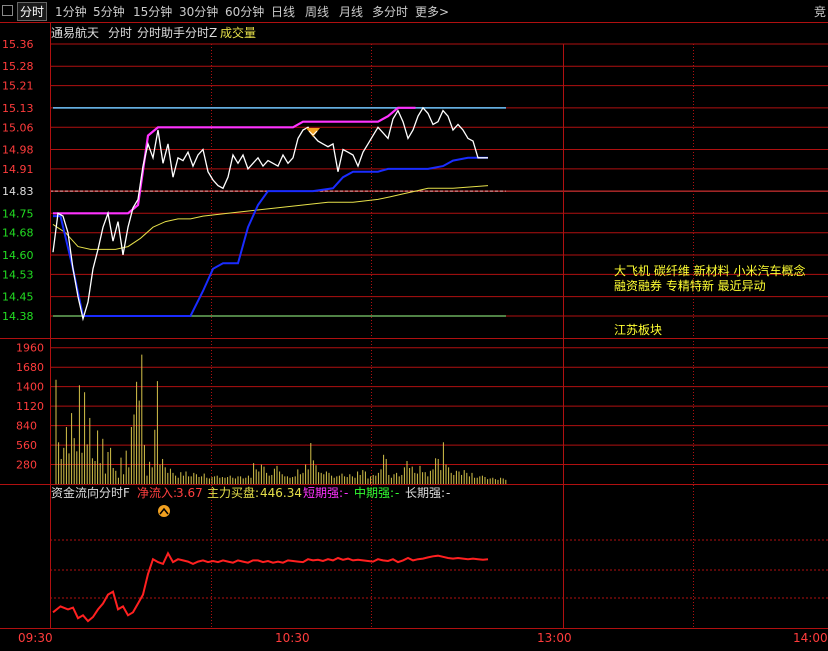 The image size is (828, 651). I want to click on avg-price-line, so click(270, 217).